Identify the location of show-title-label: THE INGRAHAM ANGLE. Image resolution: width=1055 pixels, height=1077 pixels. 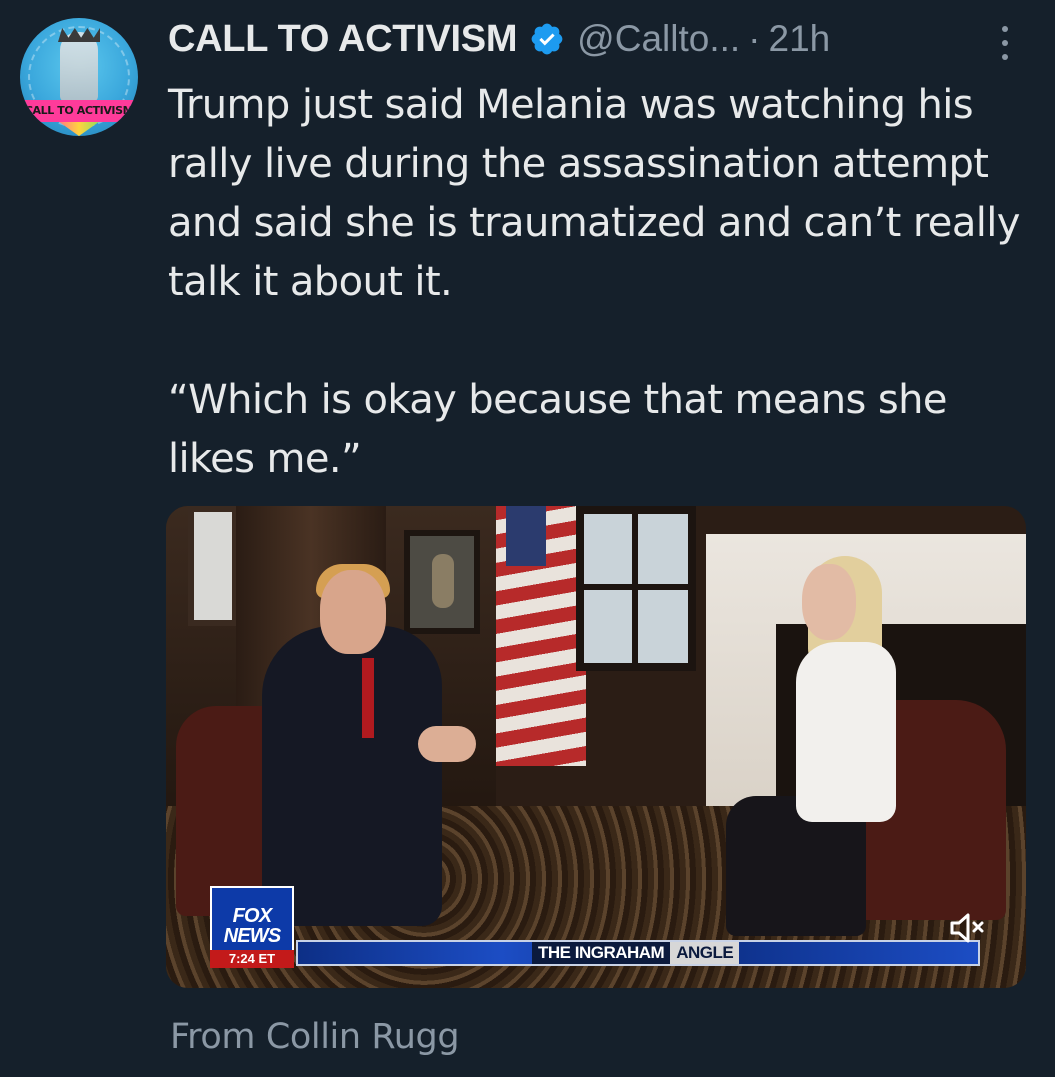
(636, 953).